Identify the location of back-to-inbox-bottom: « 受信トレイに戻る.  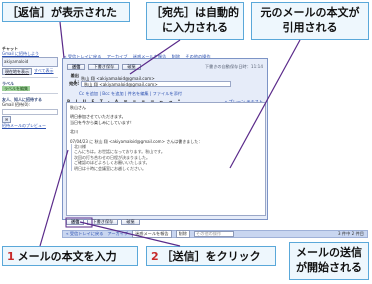
(84, 234).